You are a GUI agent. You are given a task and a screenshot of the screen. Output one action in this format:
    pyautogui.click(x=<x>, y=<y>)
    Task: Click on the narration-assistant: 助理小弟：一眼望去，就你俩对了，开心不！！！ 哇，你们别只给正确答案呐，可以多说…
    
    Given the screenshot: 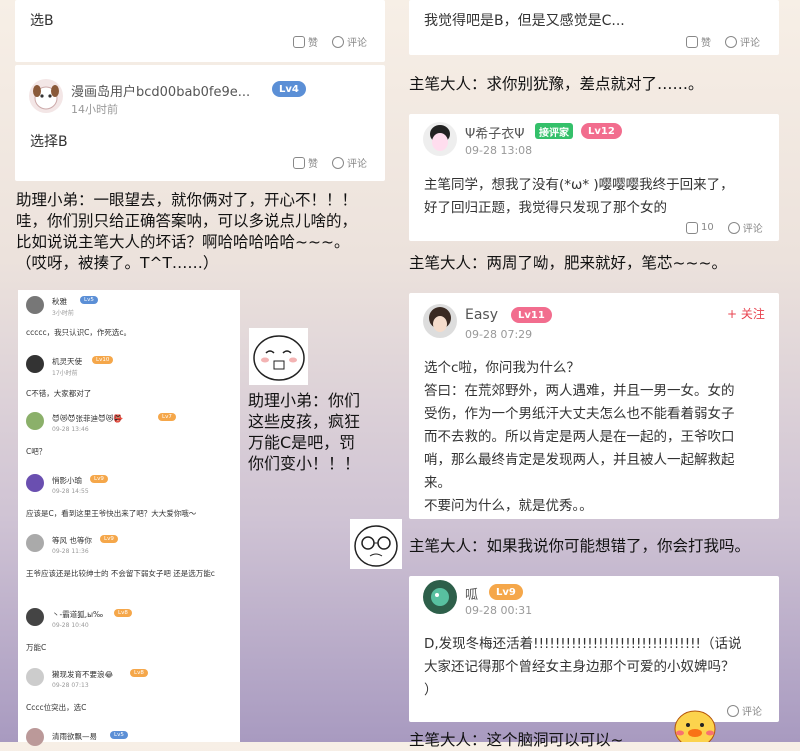 What is the action you would take?
    pyautogui.click(x=187, y=231)
    